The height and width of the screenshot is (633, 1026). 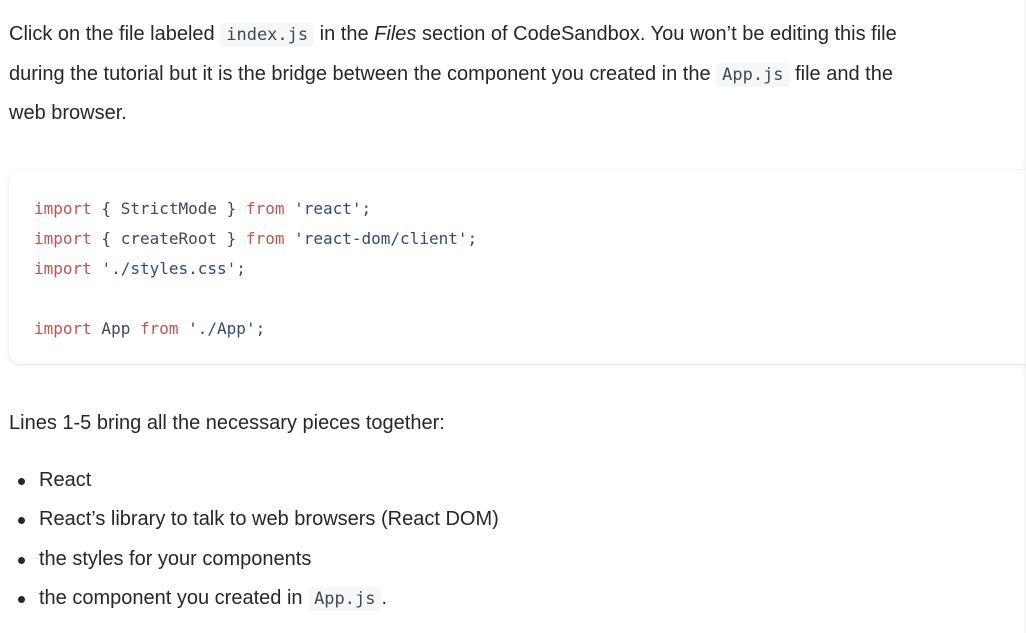 I want to click on list-item-end: ., so click(x=384, y=598).